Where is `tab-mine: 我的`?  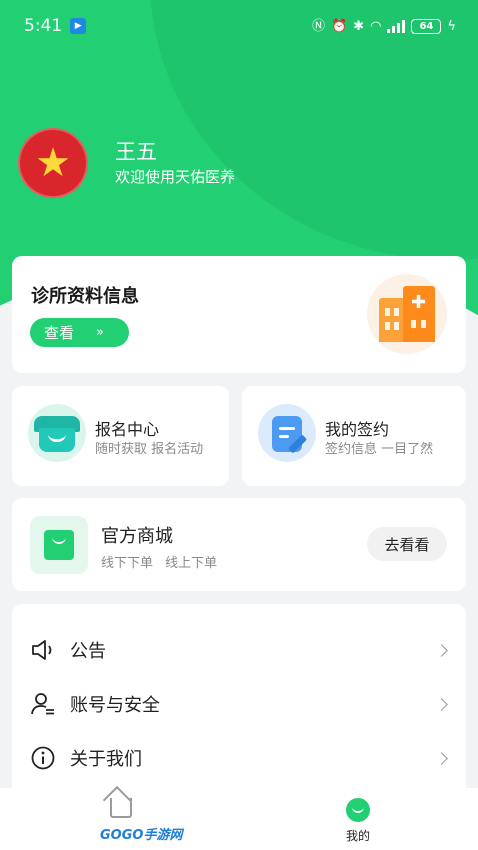 tab-mine: 我的 is located at coordinates (358, 822).